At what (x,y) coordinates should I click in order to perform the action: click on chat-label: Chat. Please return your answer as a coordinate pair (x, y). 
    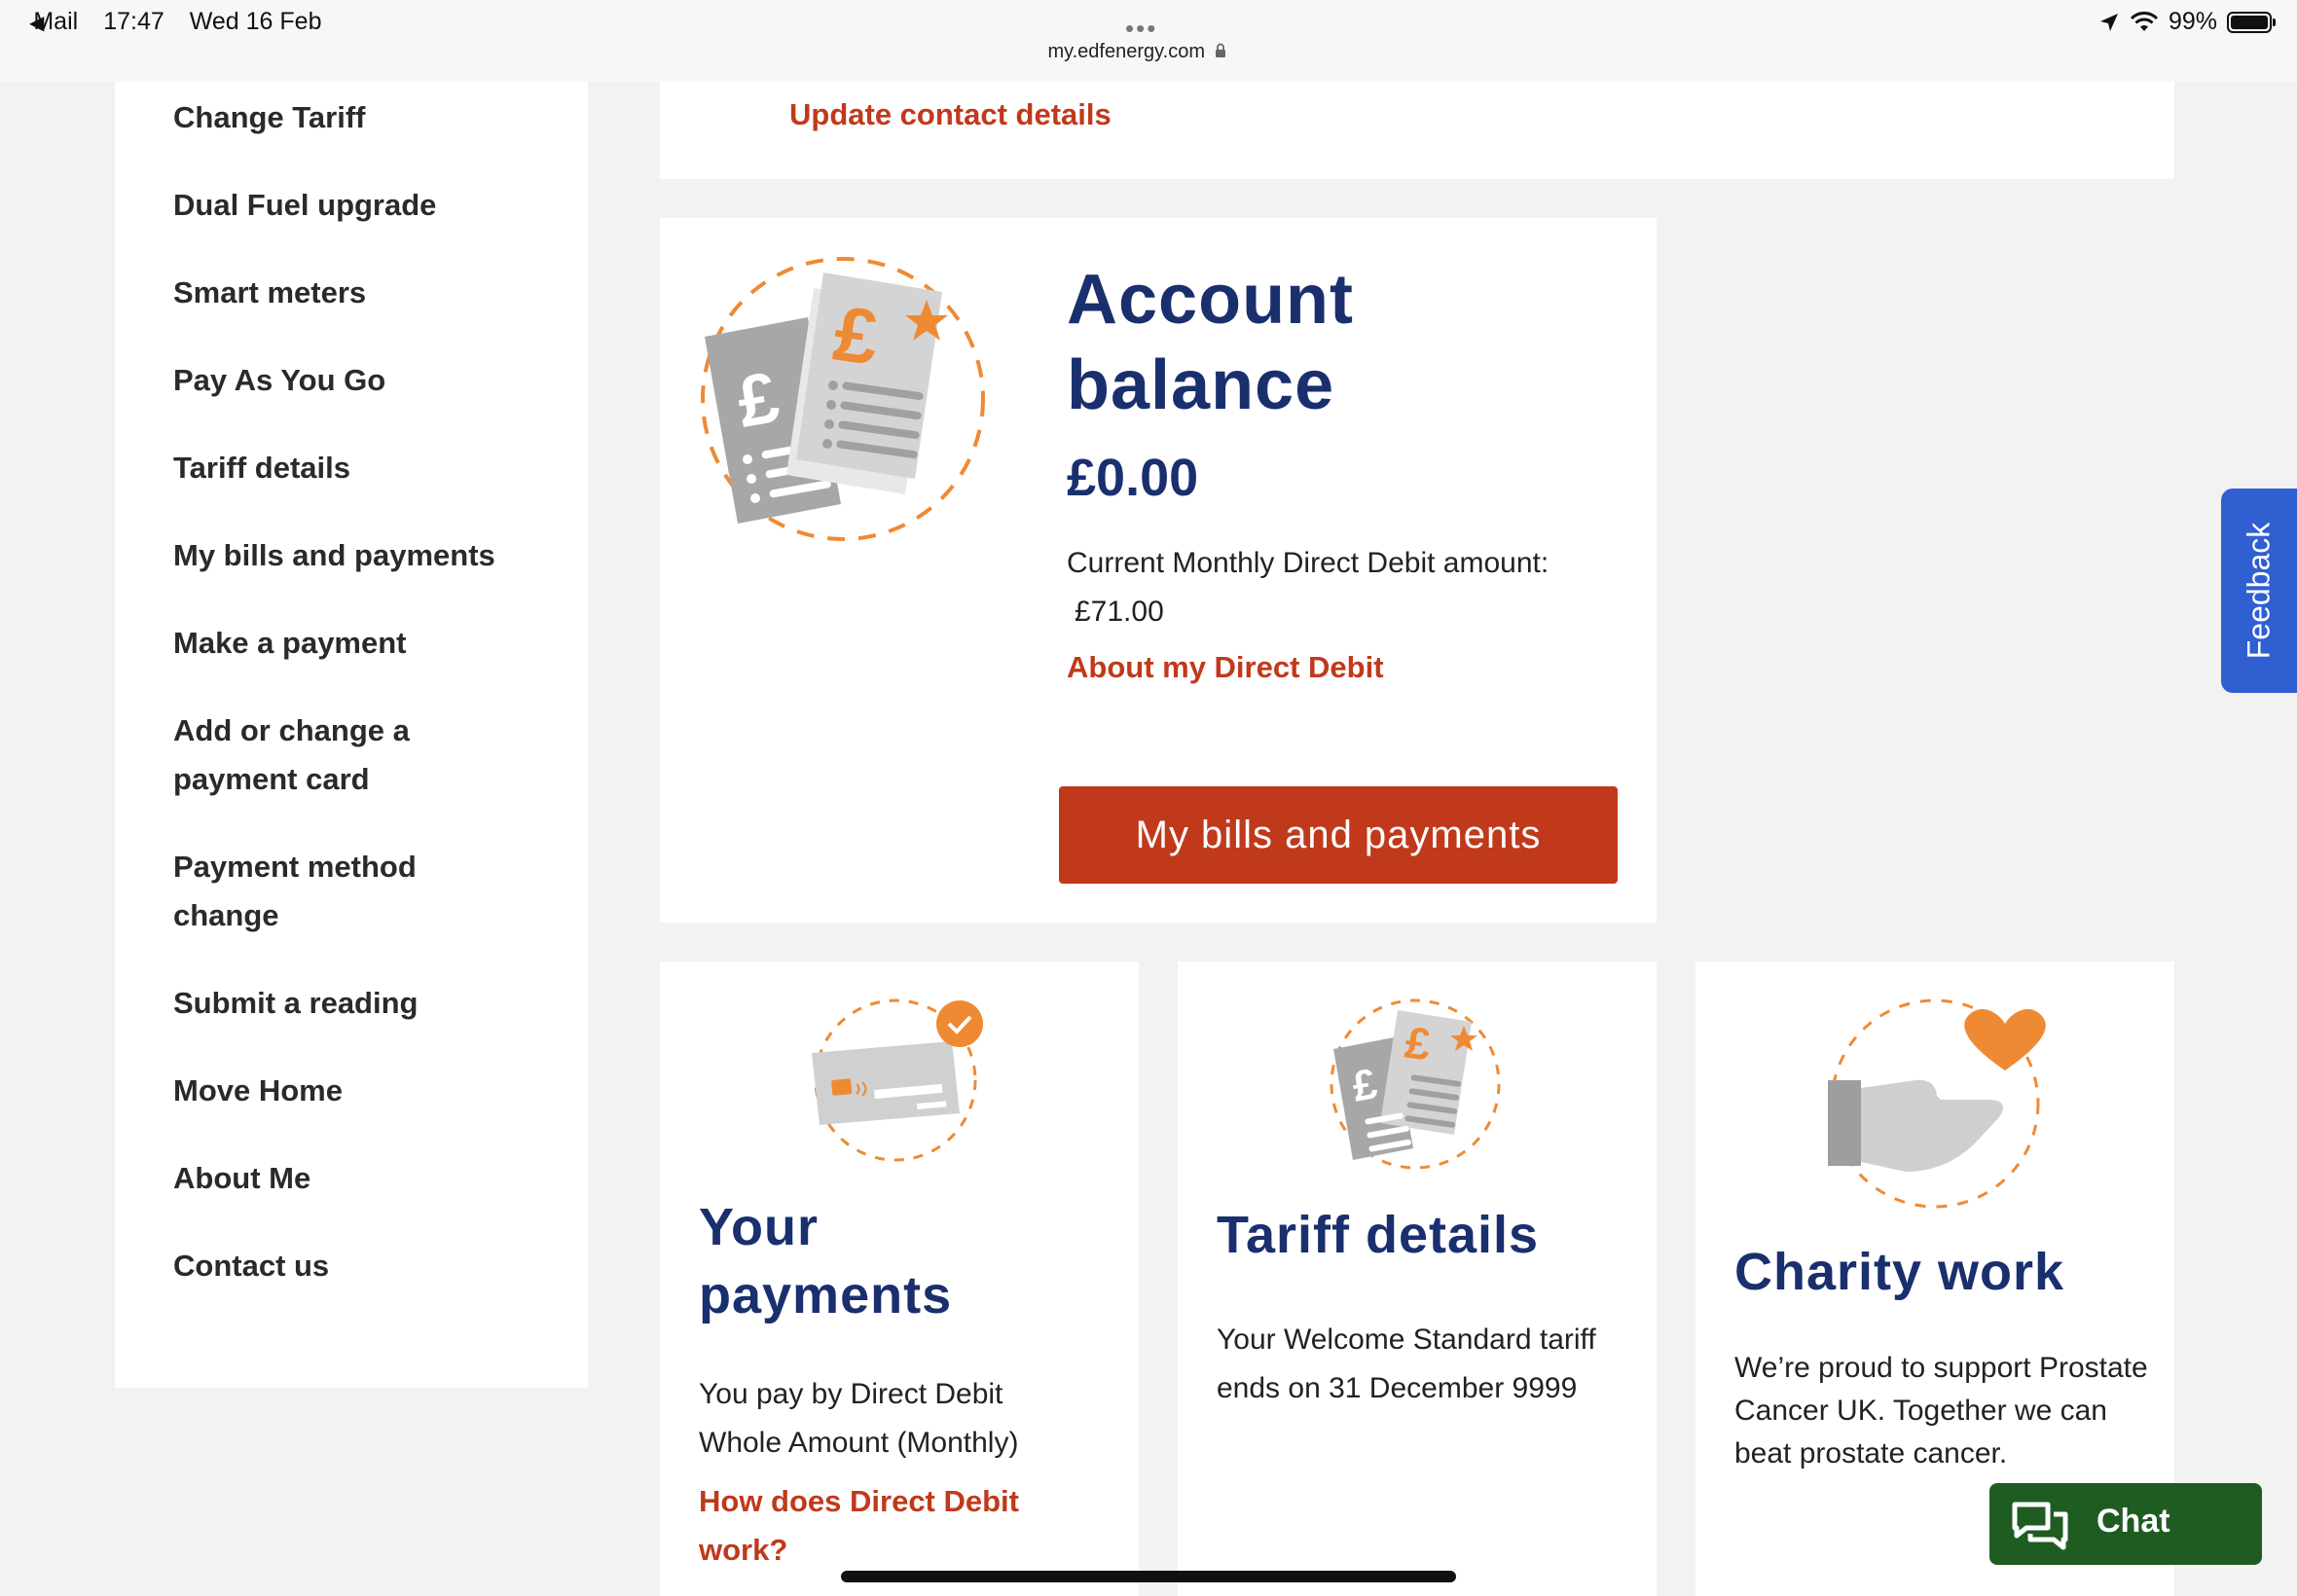
    Looking at the image, I should click on (2133, 1521).